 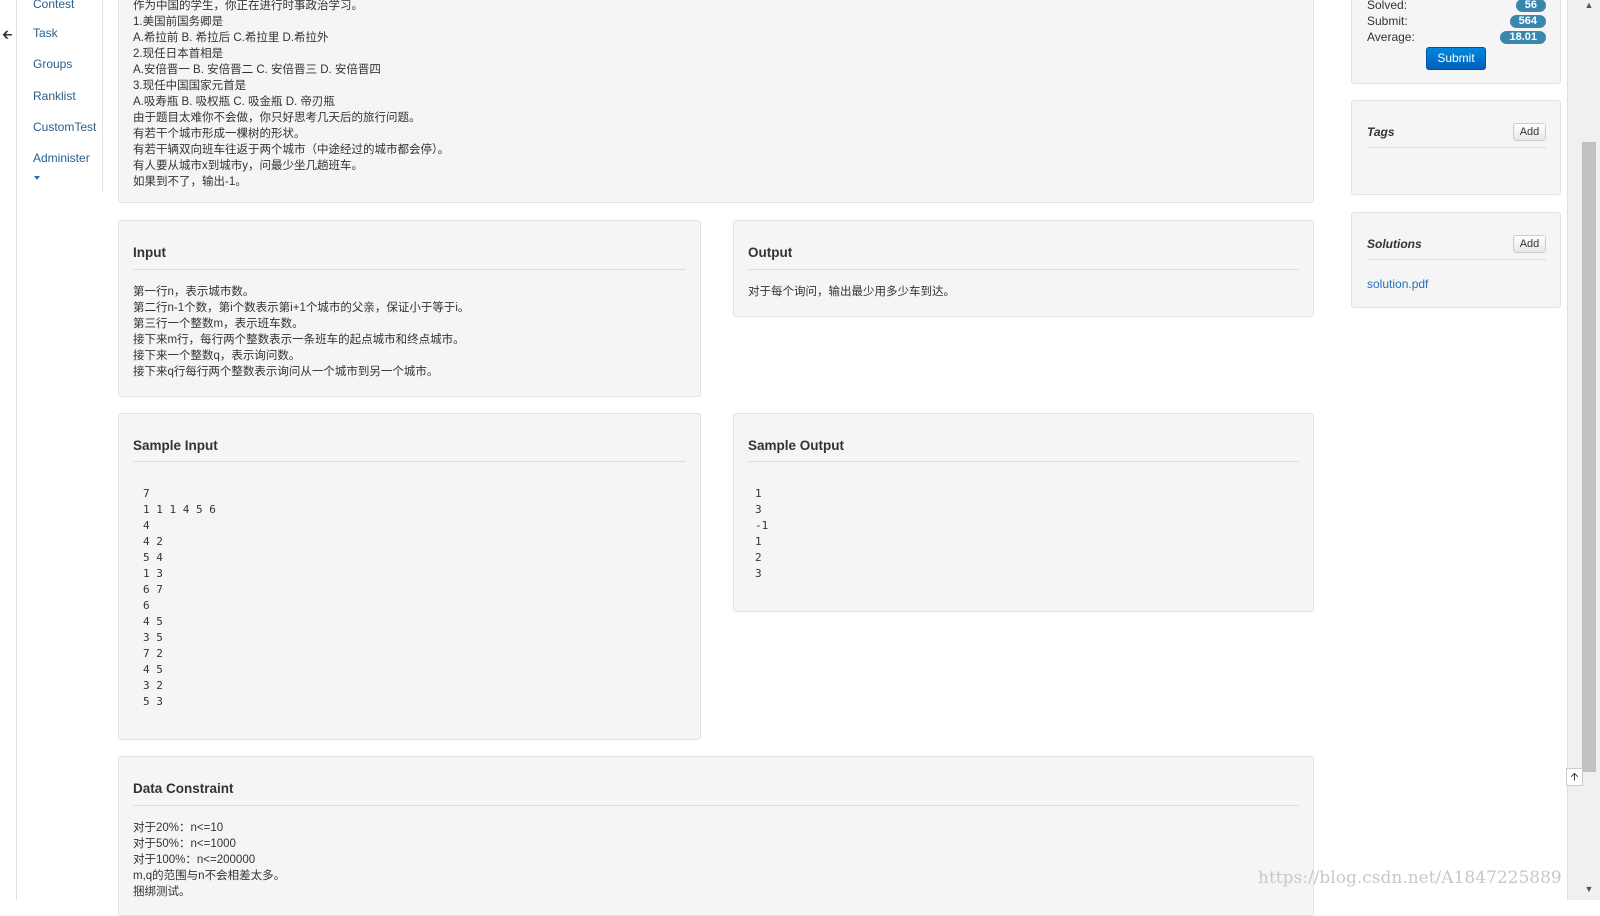 I want to click on description-line: A.安倍晋一 B. 安倍晋二 C. 安倍晋三 D. 安倍晋四, so click(x=257, y=70).